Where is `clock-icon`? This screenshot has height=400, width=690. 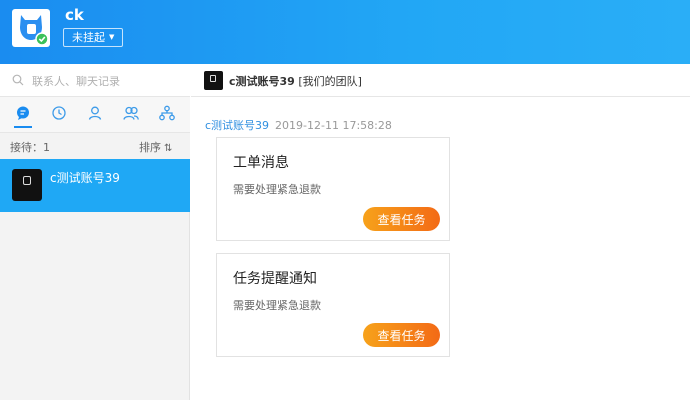 clock-icon is located at coordinates (59, 113).